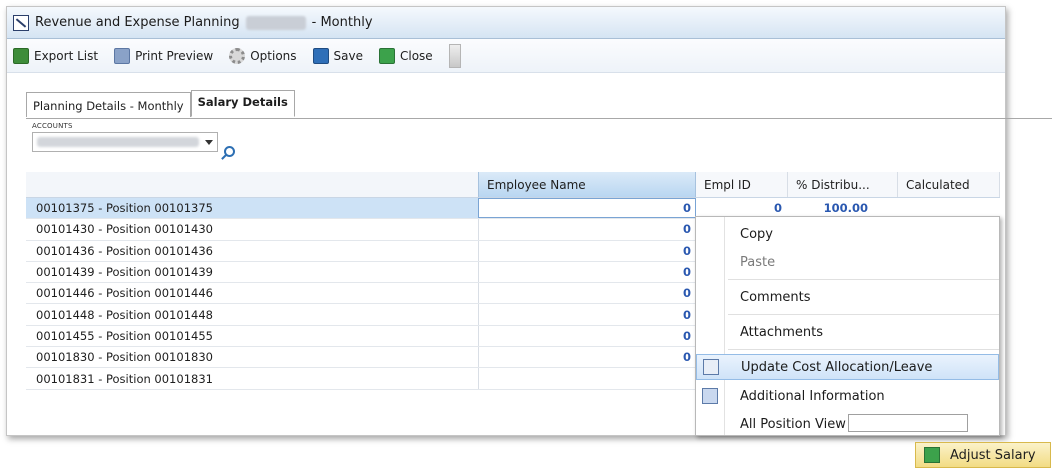  I want to click on close-label: Close, so click(416, 55).